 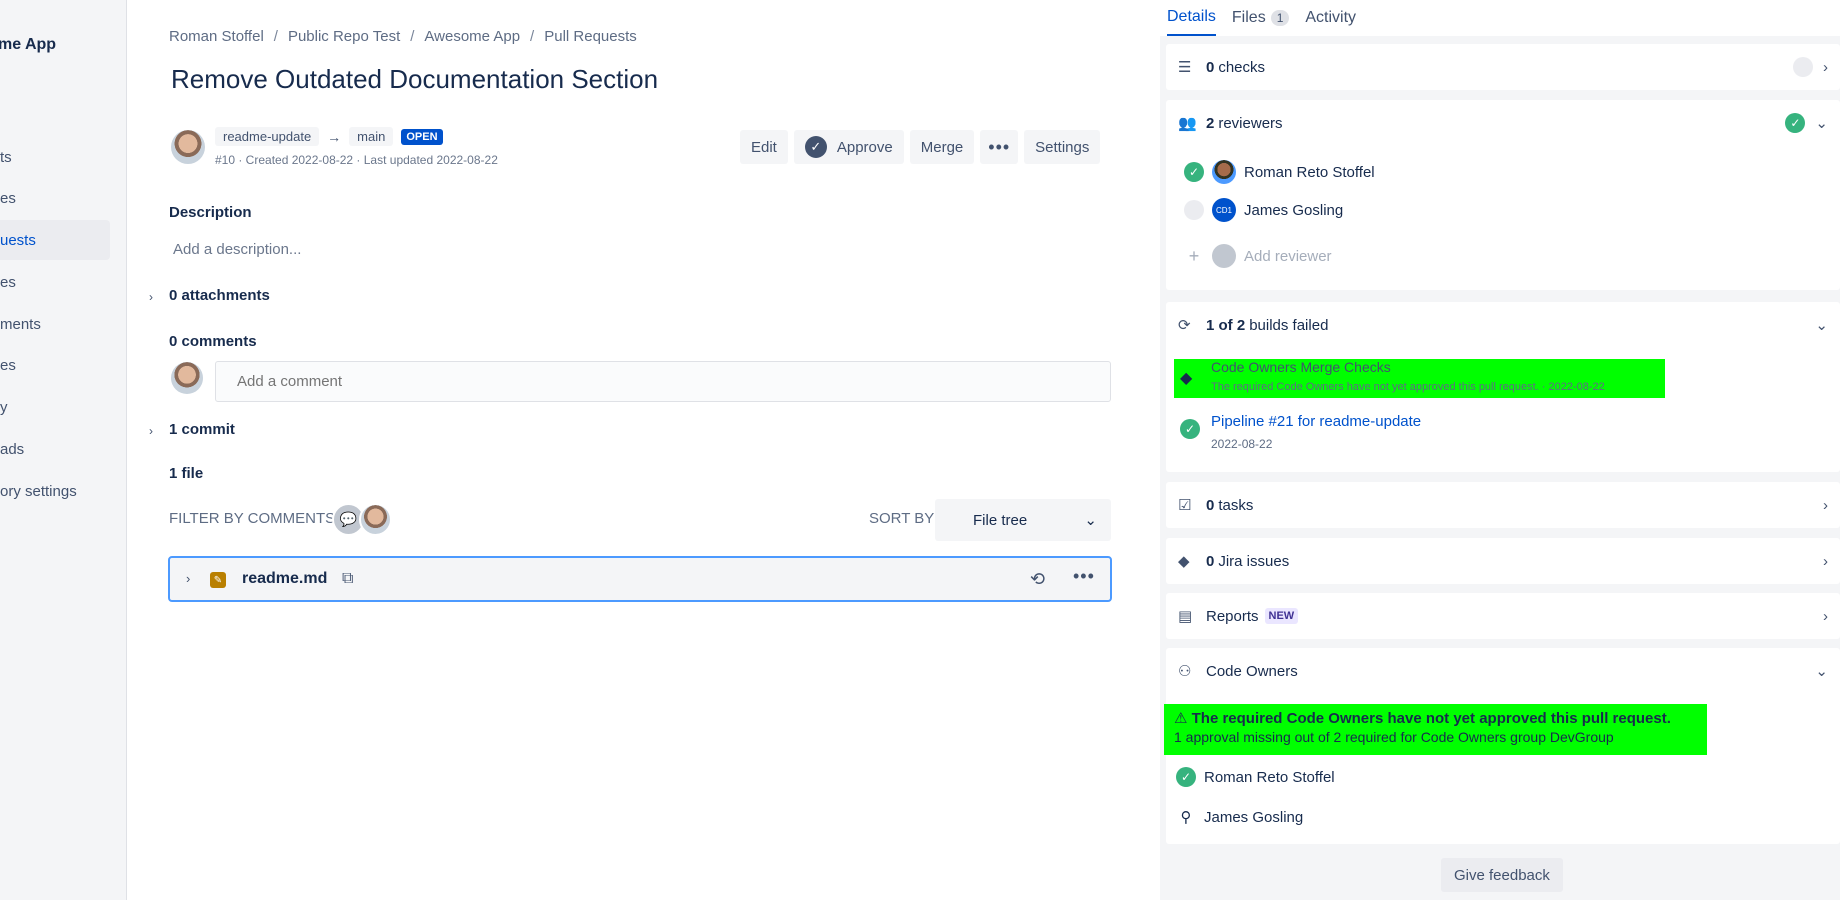 What do you see at coordinates (1253, 817) in the screenshot?
I see `code-owner-name: James Gosling` at bounding box center [1253, 817].